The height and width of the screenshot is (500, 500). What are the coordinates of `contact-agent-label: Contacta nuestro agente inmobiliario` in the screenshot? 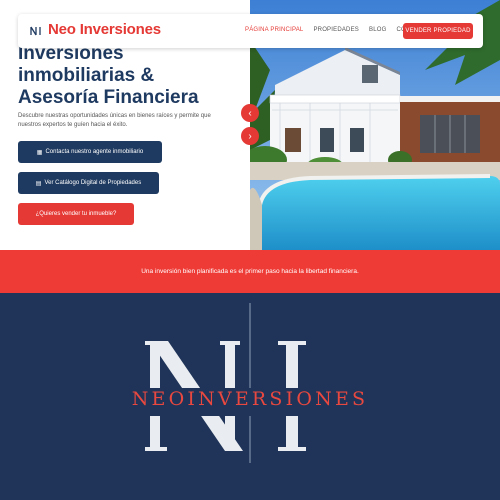 It's located at (94, 152).